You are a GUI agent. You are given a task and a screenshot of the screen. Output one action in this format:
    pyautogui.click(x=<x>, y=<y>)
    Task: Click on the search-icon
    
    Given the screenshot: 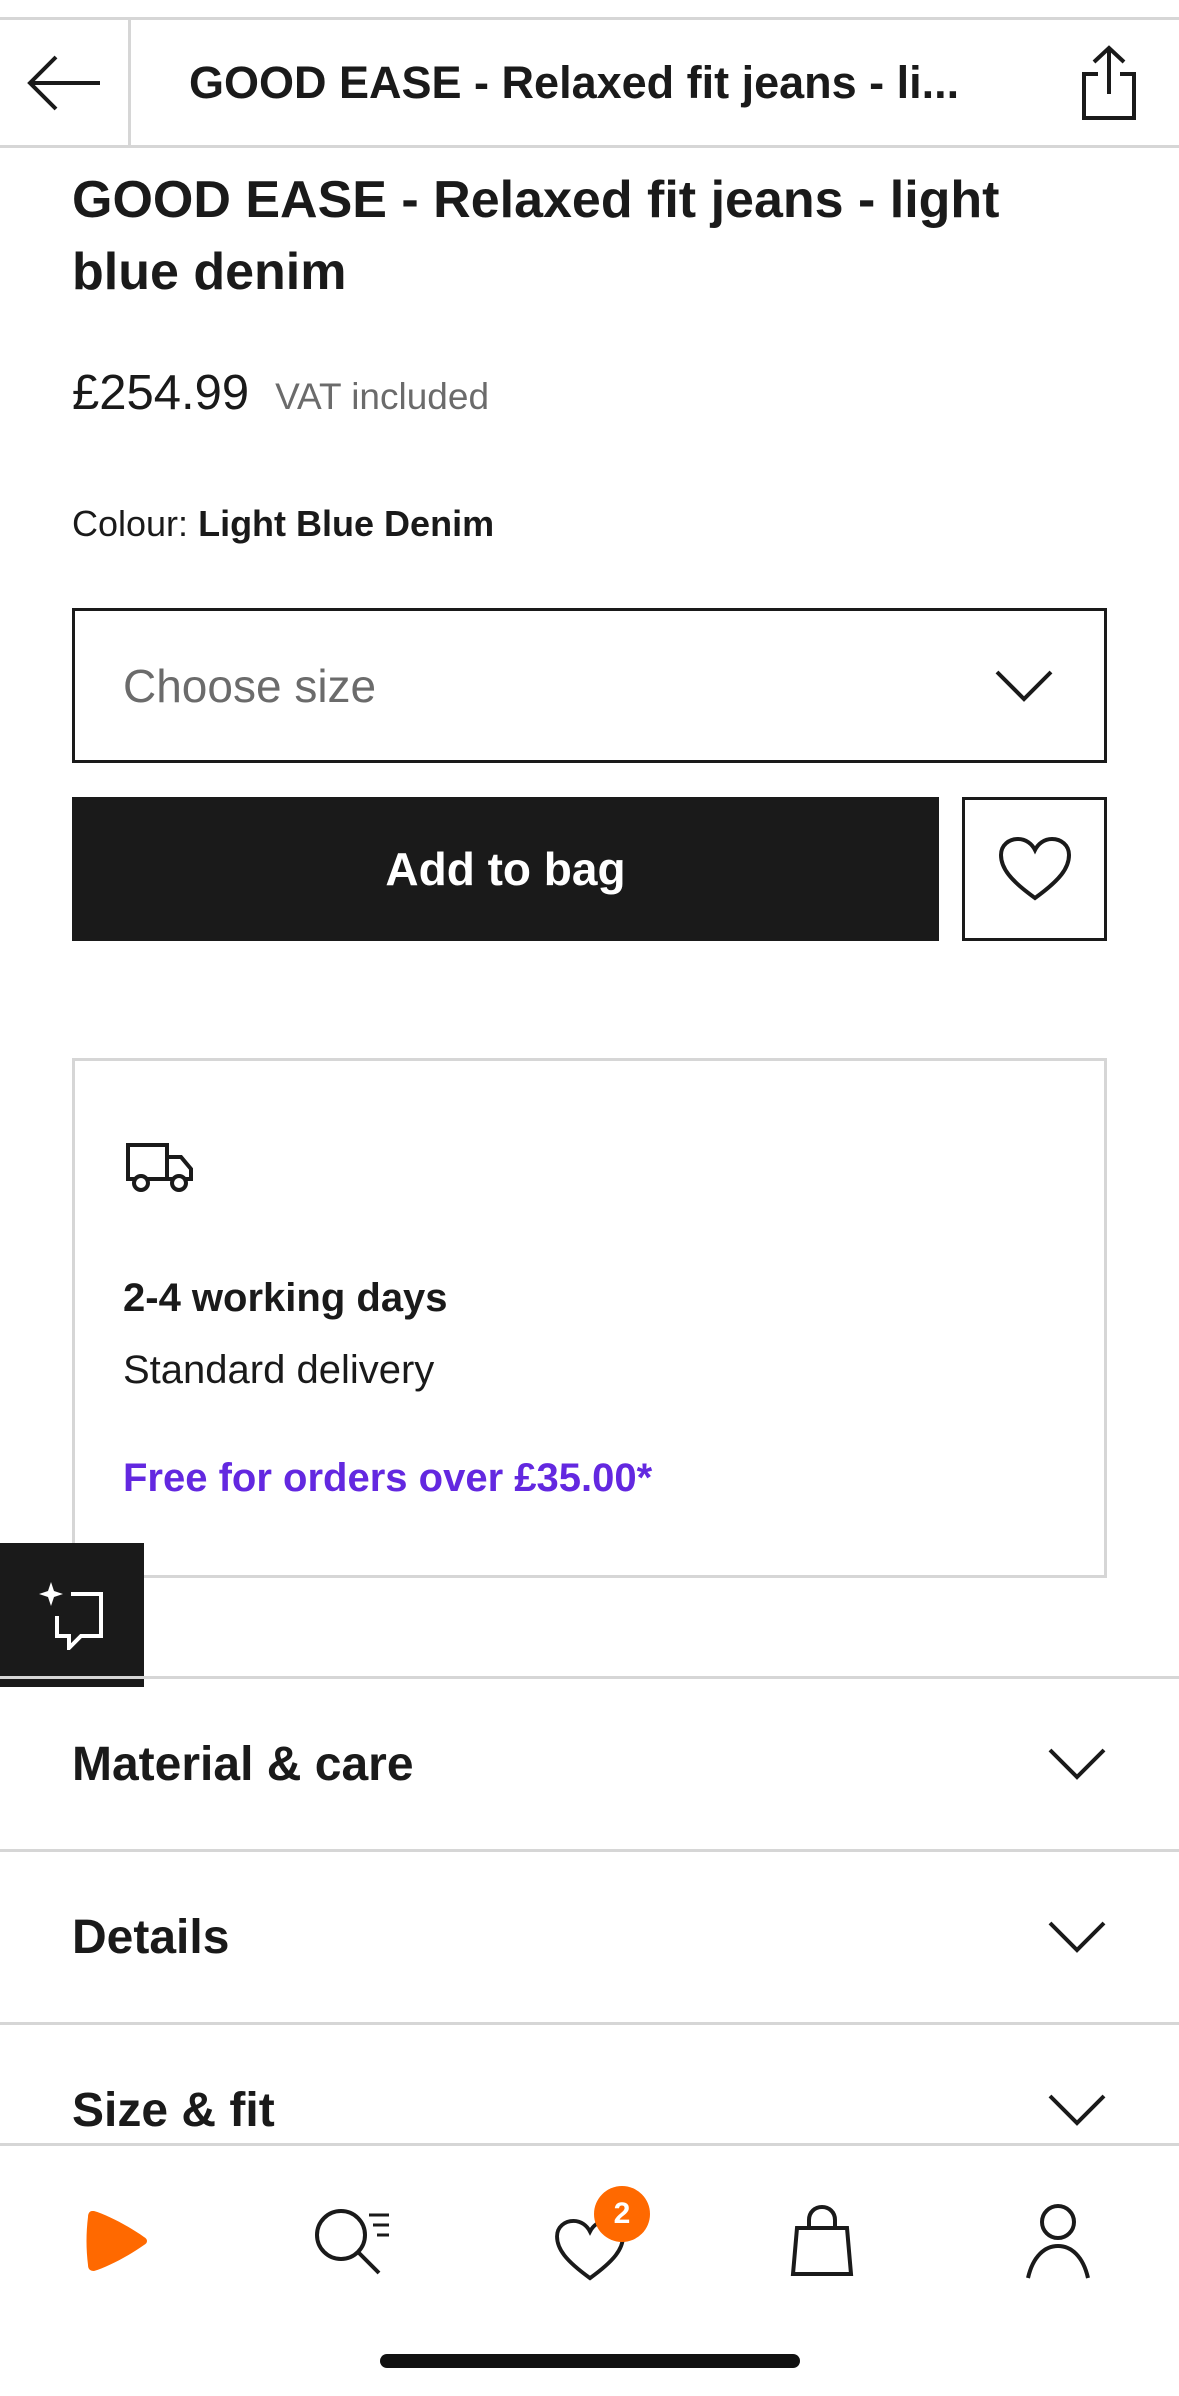 What is the action you would take?
    pyautogui.click(x=352, y=2242)
    